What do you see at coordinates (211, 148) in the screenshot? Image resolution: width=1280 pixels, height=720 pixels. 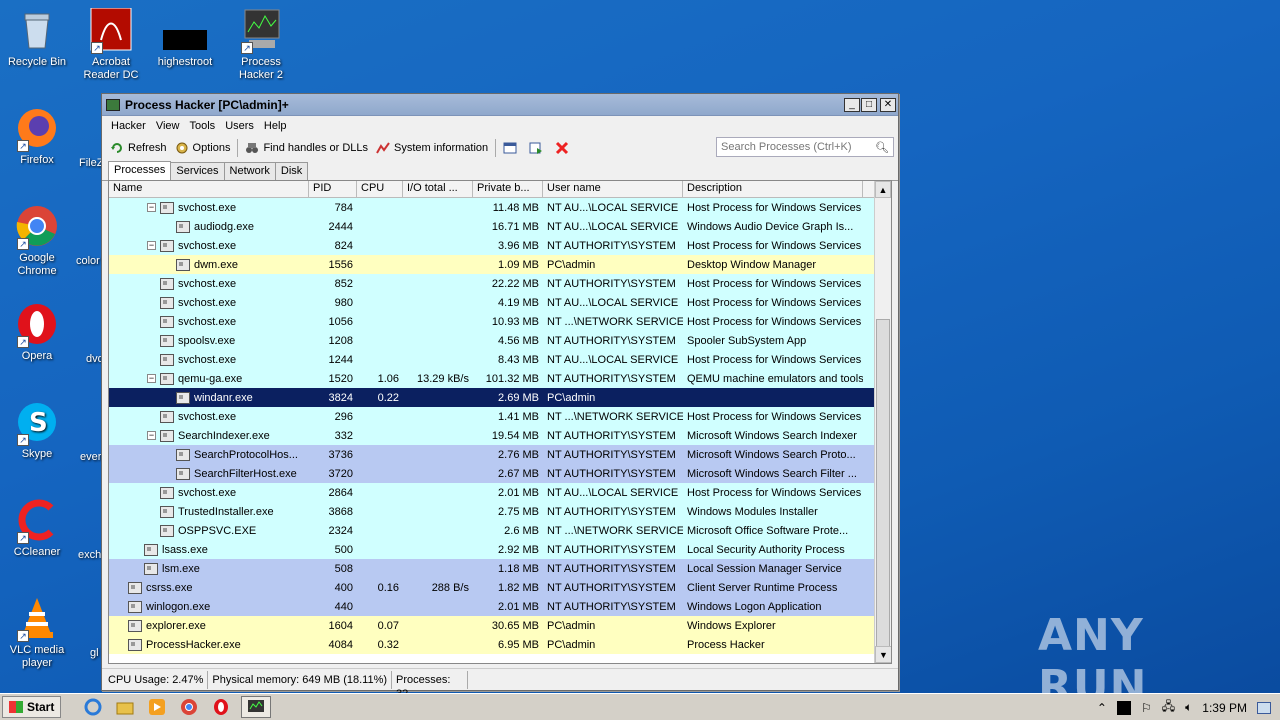 I see `options-label: Options` at bounding box center [211, 148].